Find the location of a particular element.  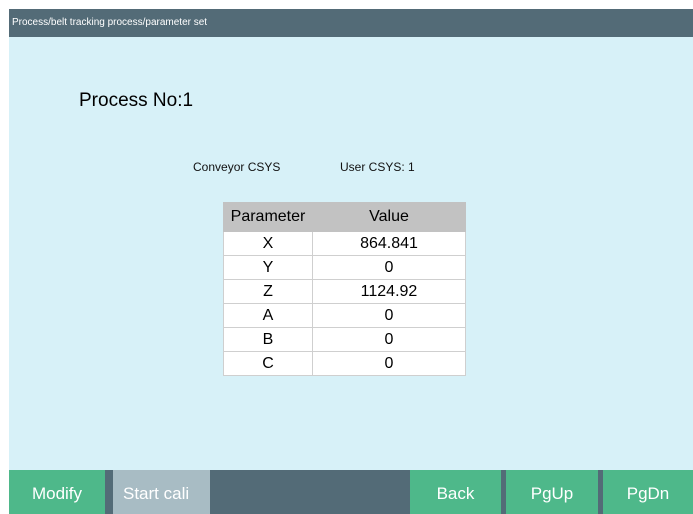

param-name-cell: X is located at coordinates (268, 243).